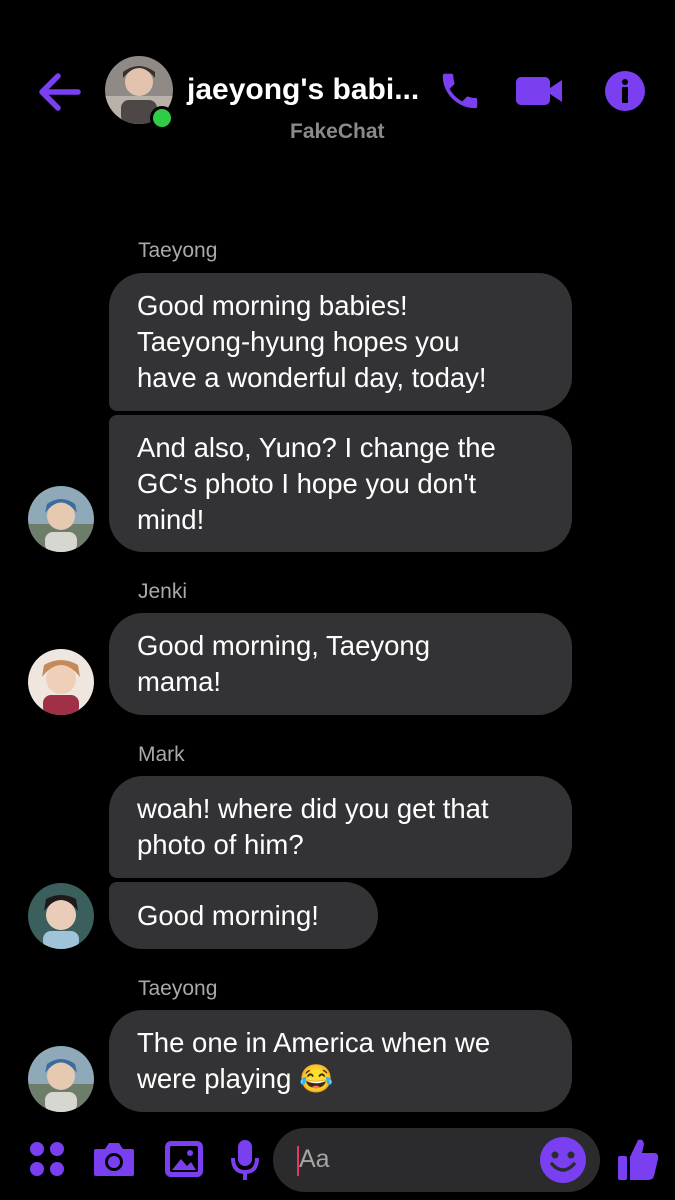  I want to click on info-icon, so click(625, 91).